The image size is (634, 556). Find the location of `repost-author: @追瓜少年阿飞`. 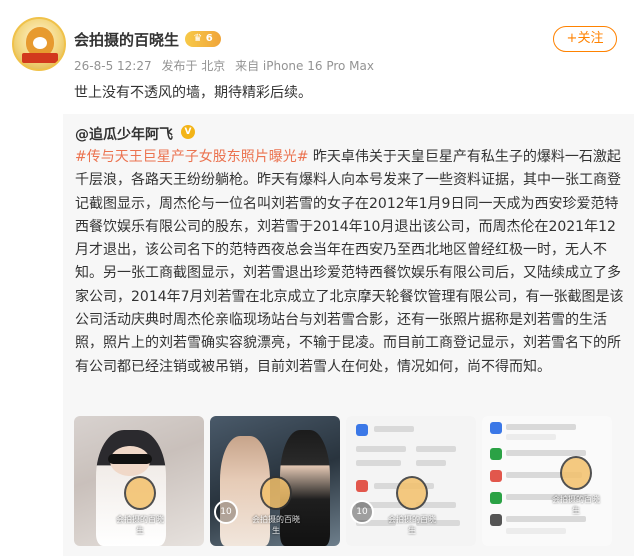

repost-author: @追瓜少年阿飞 is located at coordinates (124, 134).